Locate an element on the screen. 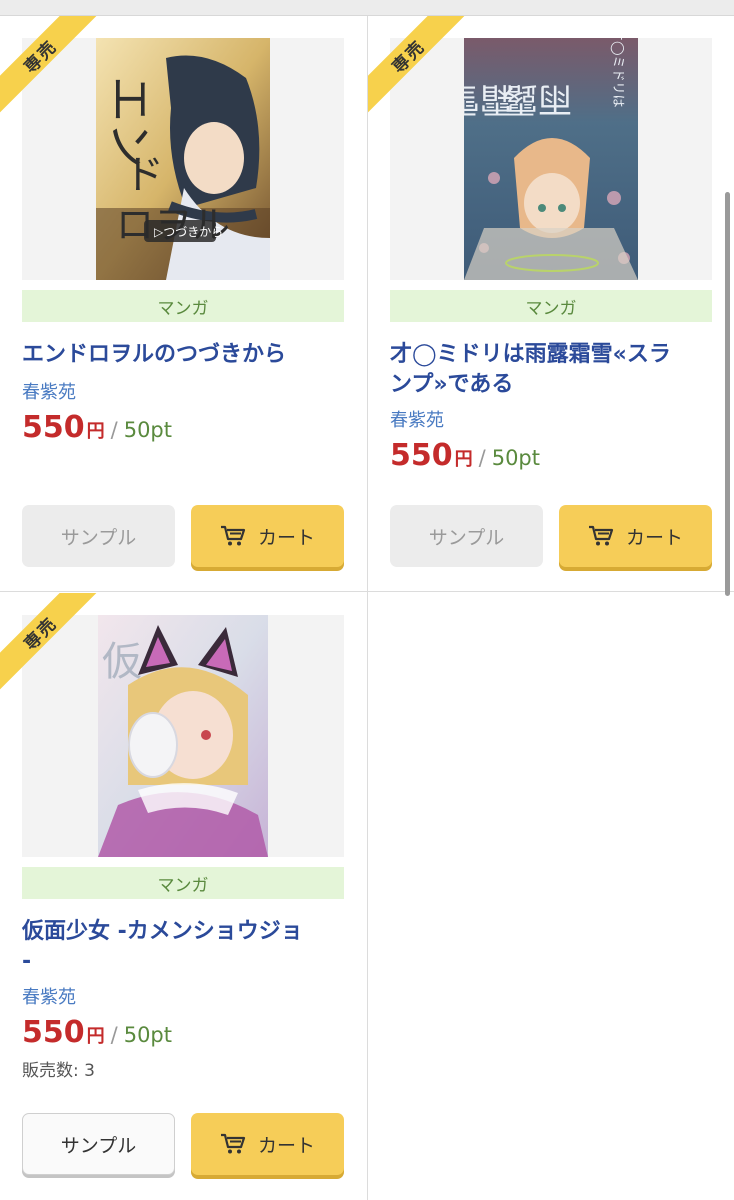  column-divider is located at coordinates (367, 608).